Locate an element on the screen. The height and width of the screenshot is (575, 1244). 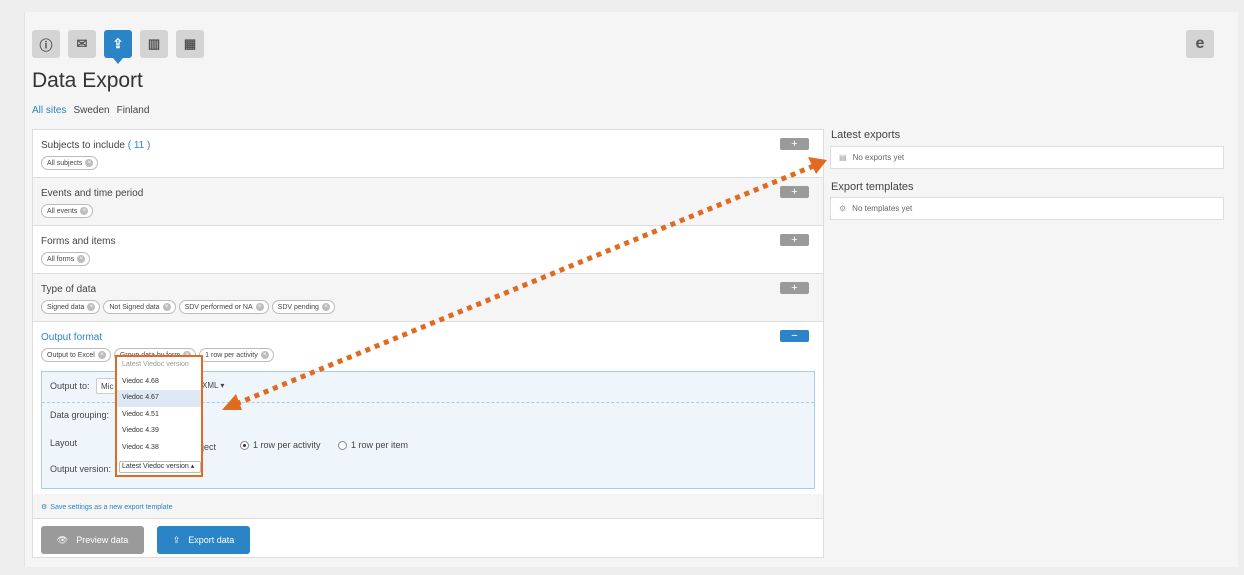
forms-section: Forms and items + All forms × is located at coordinates (428, 250).